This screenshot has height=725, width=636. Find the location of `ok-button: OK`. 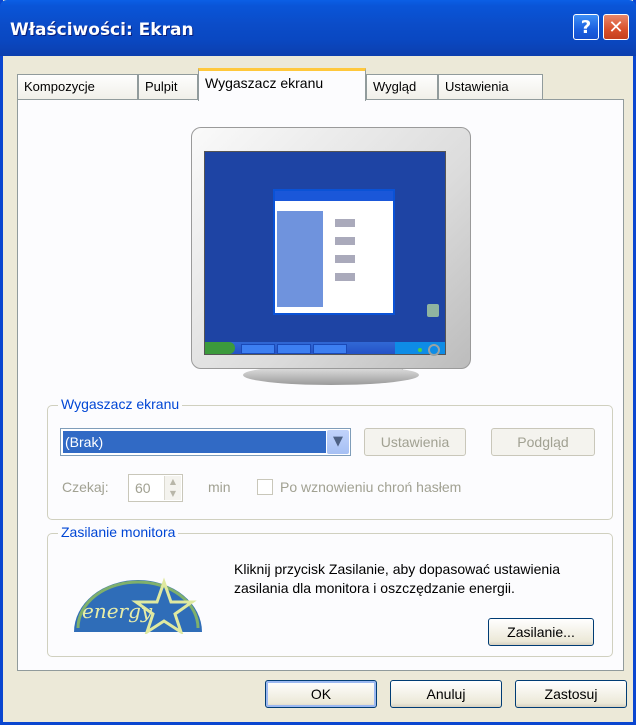

ok-button: OK is located at coordinates (321, 694).